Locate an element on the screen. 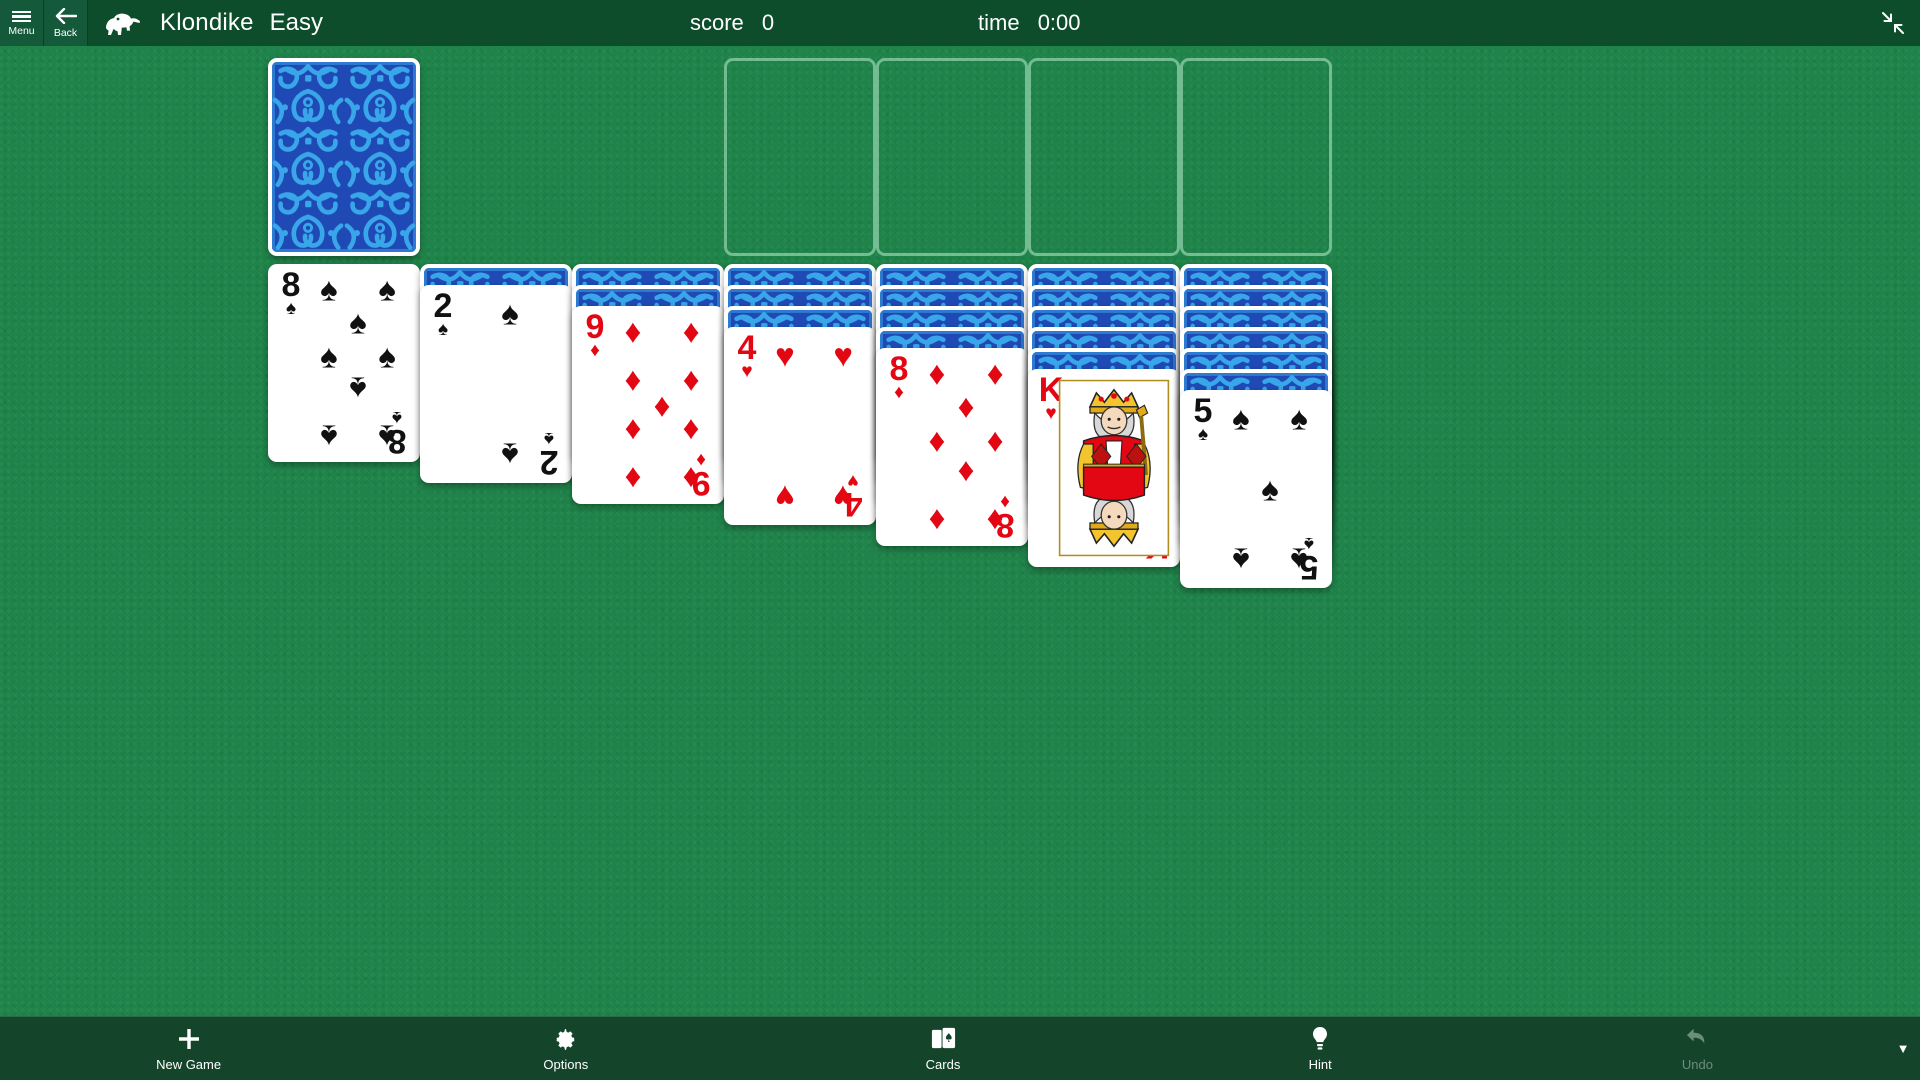  card-pip-area: ♦ ♦ ♦ ♦ ♦ ♦ ♦ ♦ is located at coordinates (966, 447).